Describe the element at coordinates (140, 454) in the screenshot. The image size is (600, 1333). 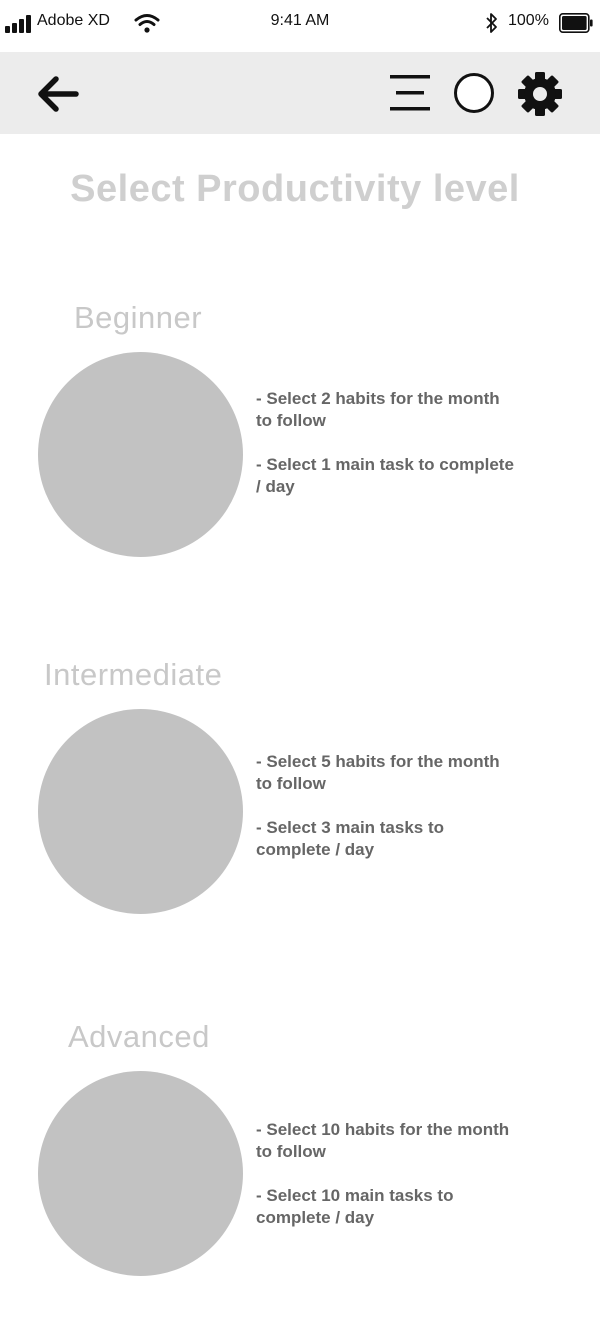
I see `level-option-beginner` at that location.